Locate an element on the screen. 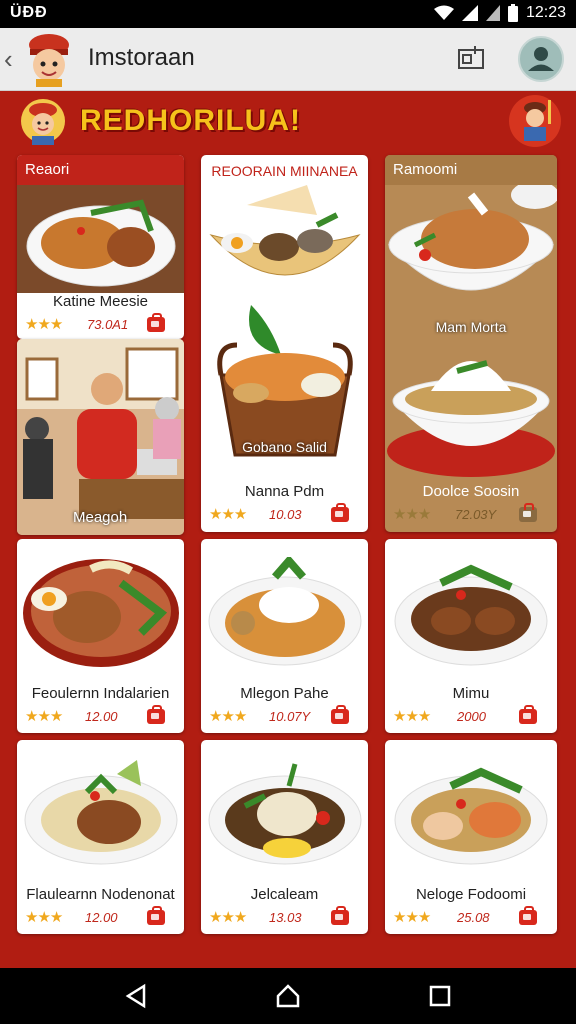 Image resolution: width=576 pixels, height=1024 pixels. user-icon is located at coordinates (541, 59).